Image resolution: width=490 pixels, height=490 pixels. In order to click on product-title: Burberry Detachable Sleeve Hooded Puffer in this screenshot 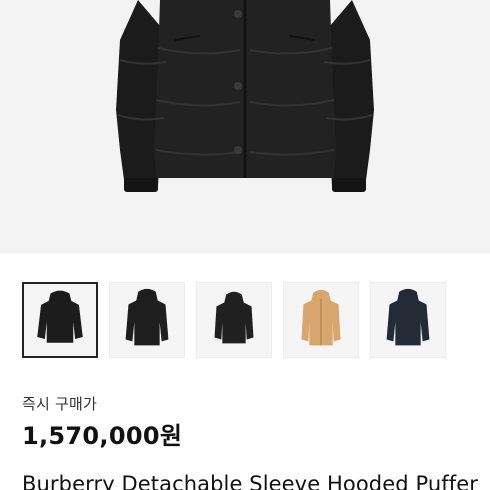, I will do `click(250, 481)`.